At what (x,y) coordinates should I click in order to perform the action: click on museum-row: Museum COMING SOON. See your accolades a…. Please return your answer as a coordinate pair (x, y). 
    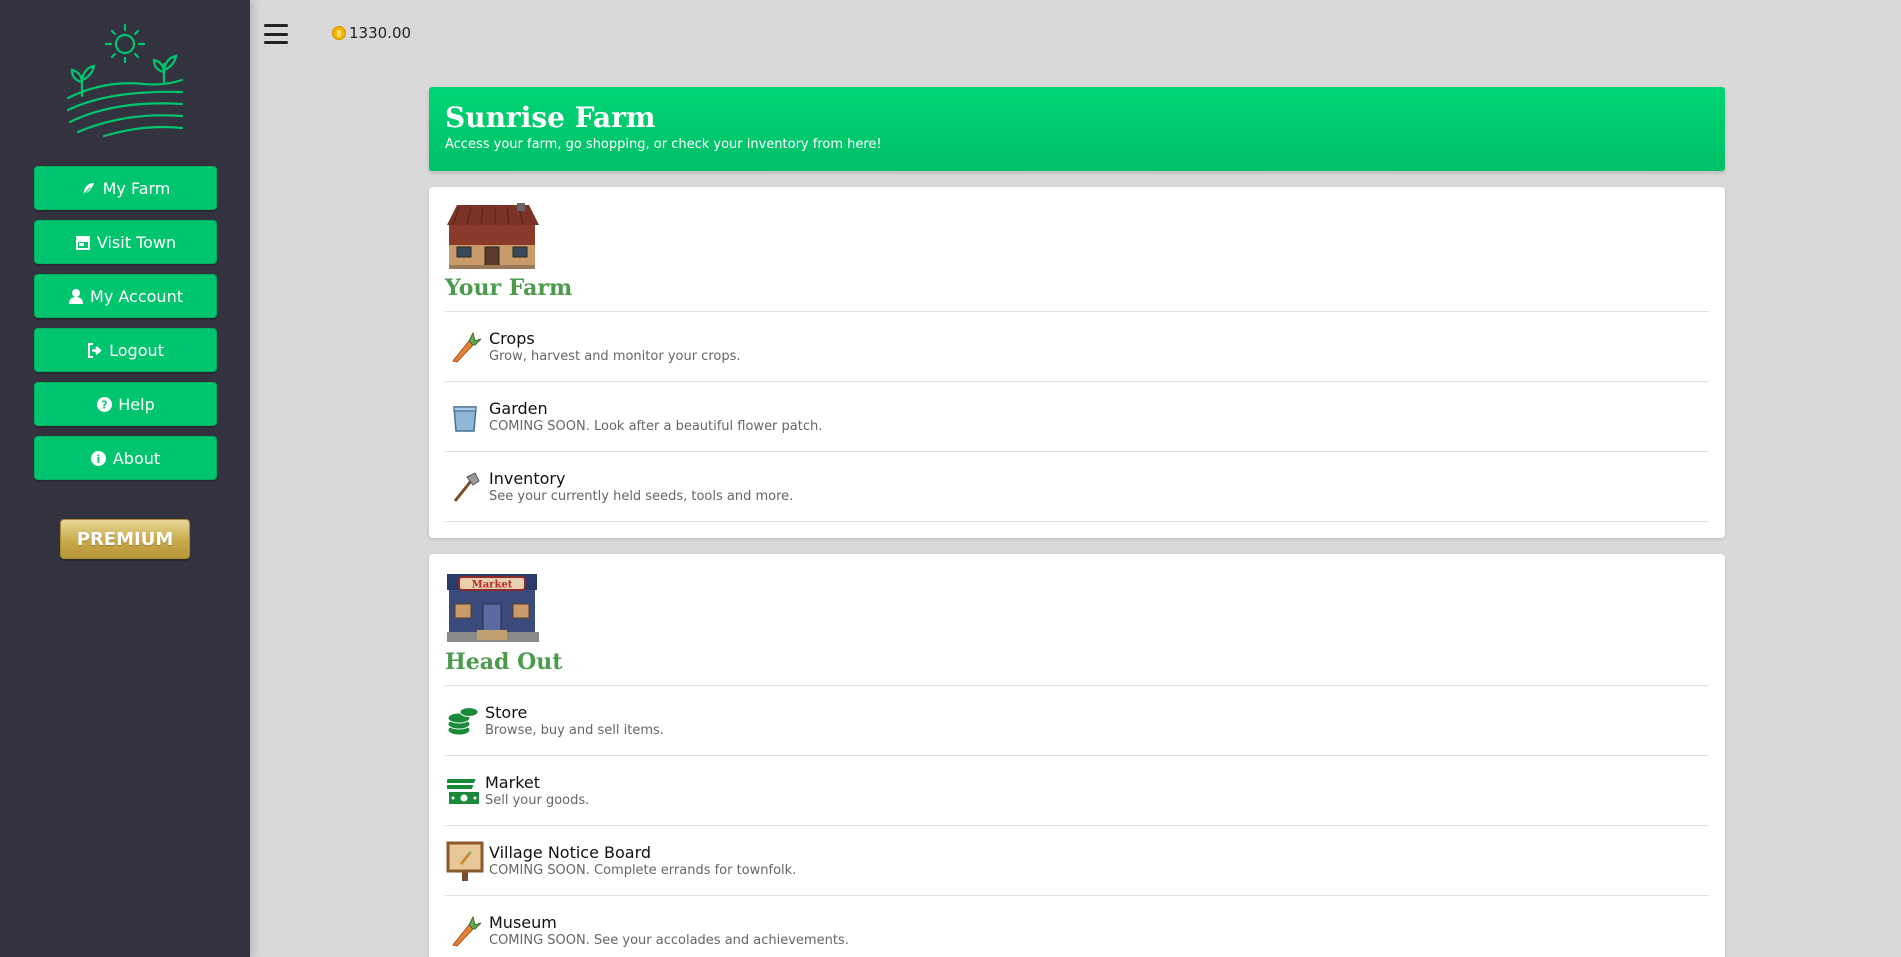
    Looking at the image, I should click on (1077, 926).